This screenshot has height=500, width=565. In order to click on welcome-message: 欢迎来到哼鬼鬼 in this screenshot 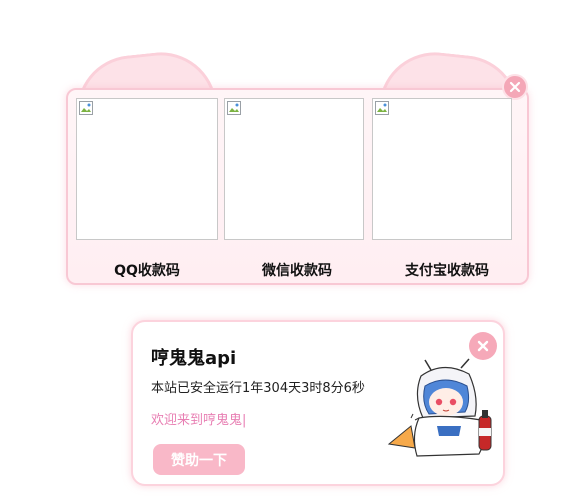, I will do `click(197, 420)`.